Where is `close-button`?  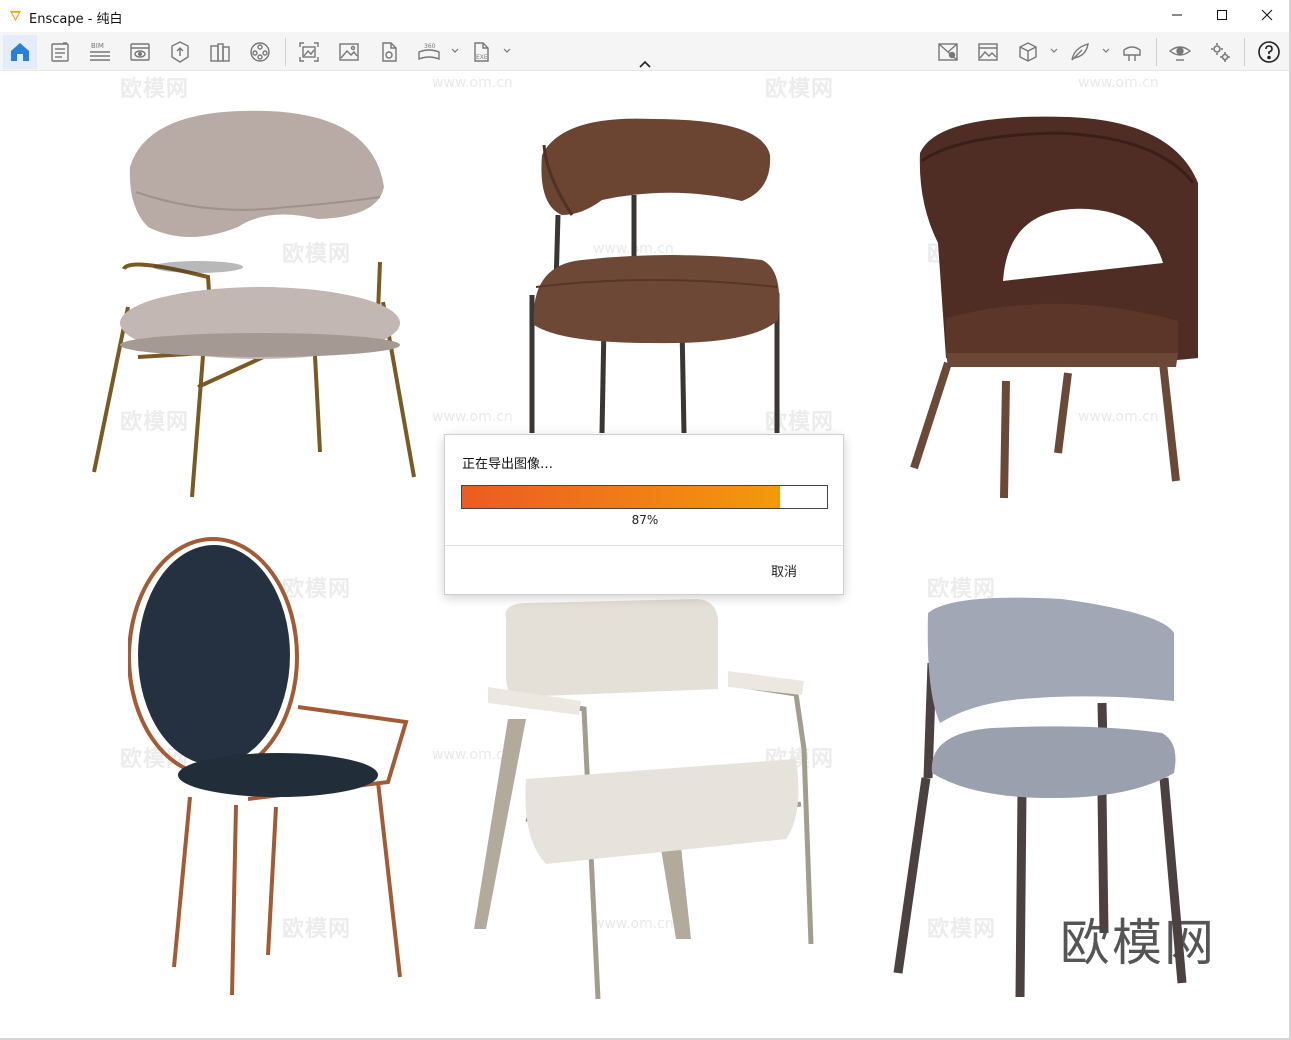
close-button is located at coordinates (1267, 15).